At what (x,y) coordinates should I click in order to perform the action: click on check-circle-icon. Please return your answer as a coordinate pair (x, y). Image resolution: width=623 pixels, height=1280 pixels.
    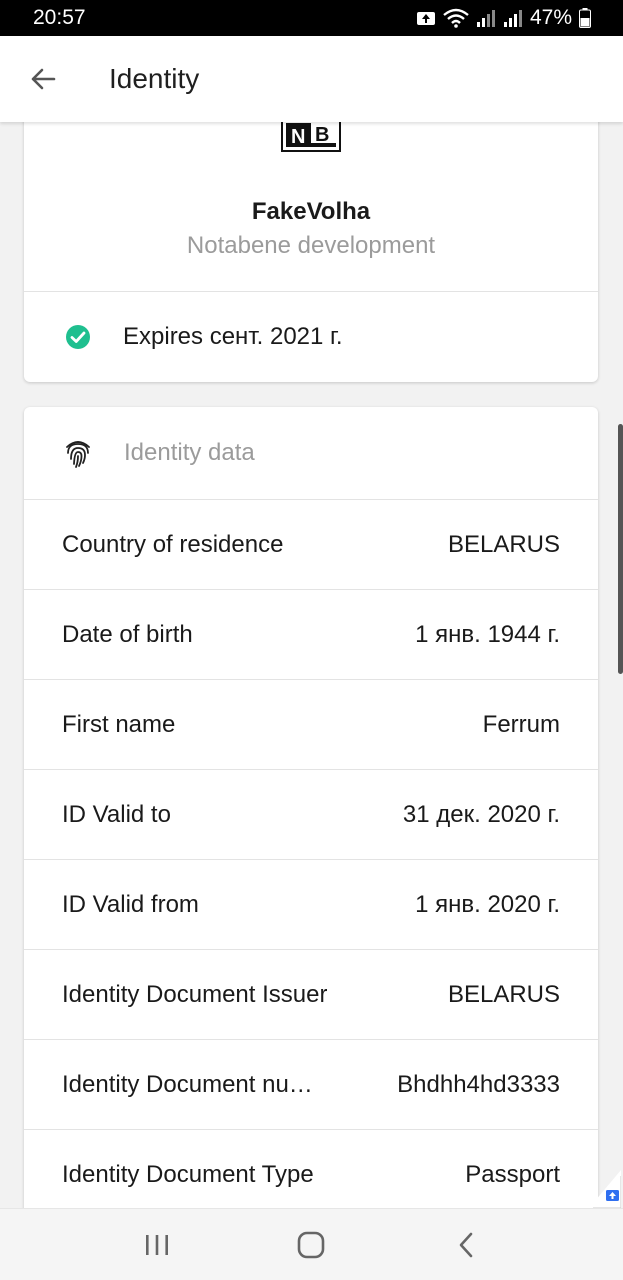
    Looking at the image, I should click on (78, 337).